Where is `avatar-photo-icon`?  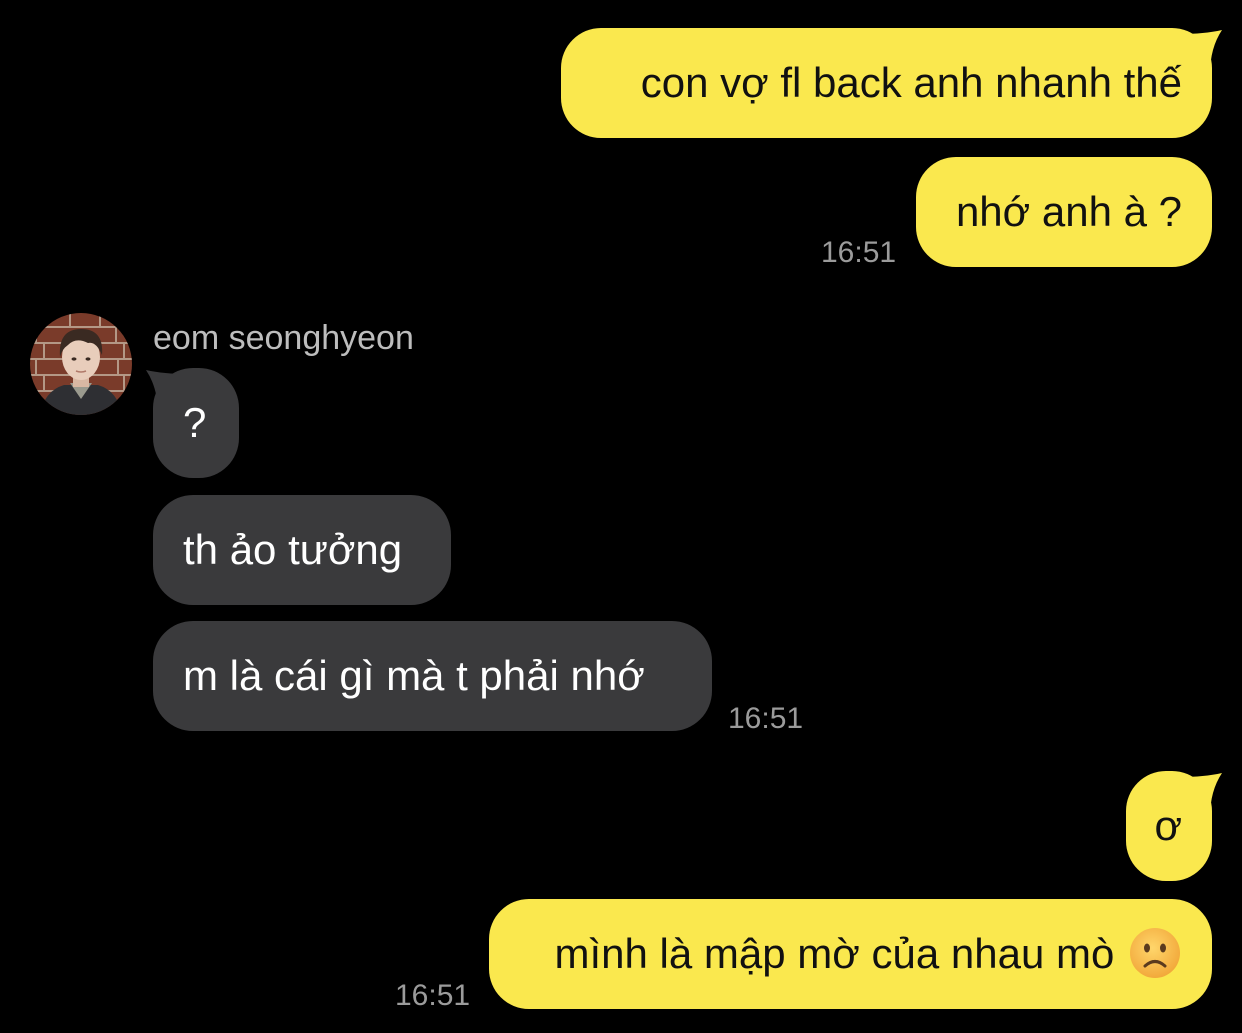
avatar-photo-icon is located at coordinates (81, 364).